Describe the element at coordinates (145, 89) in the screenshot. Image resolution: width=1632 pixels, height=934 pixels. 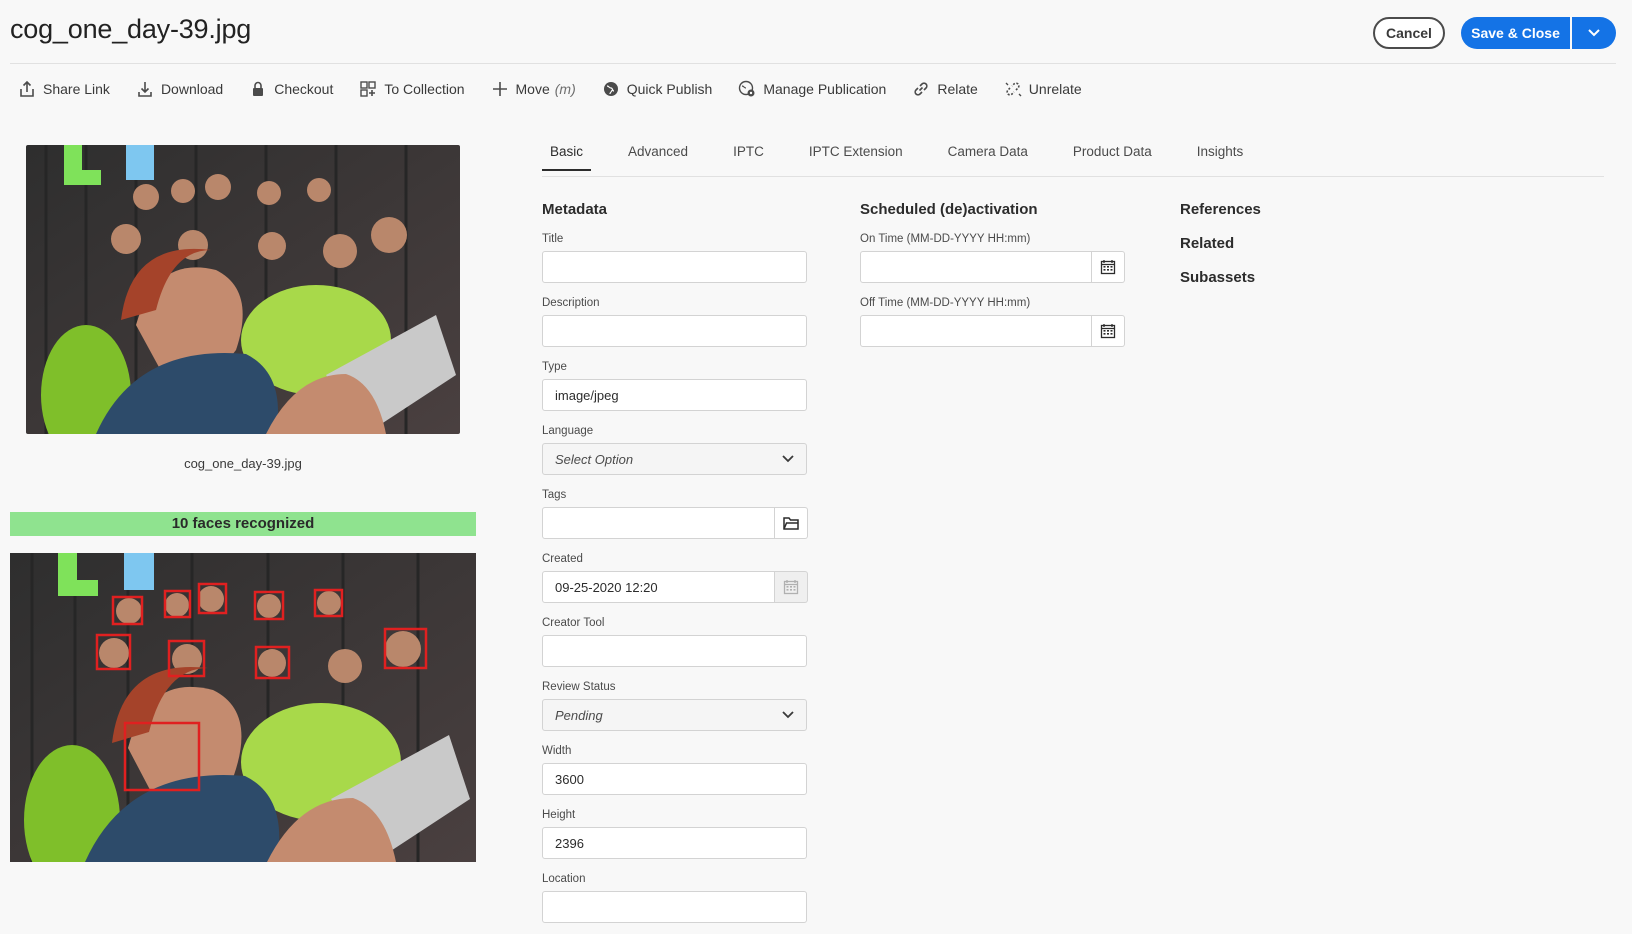
I see `download-icon` at that location.